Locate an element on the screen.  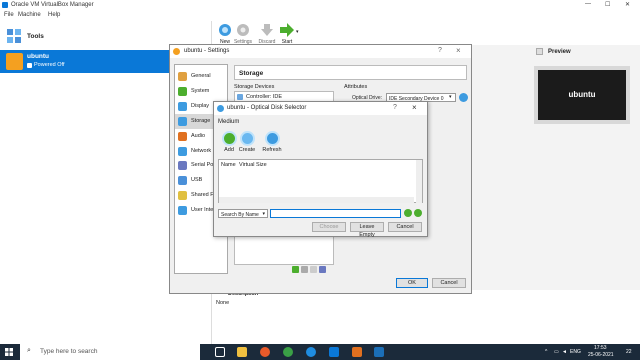
preview-screen-text: ubuntu is located at coordinates (582, 94).